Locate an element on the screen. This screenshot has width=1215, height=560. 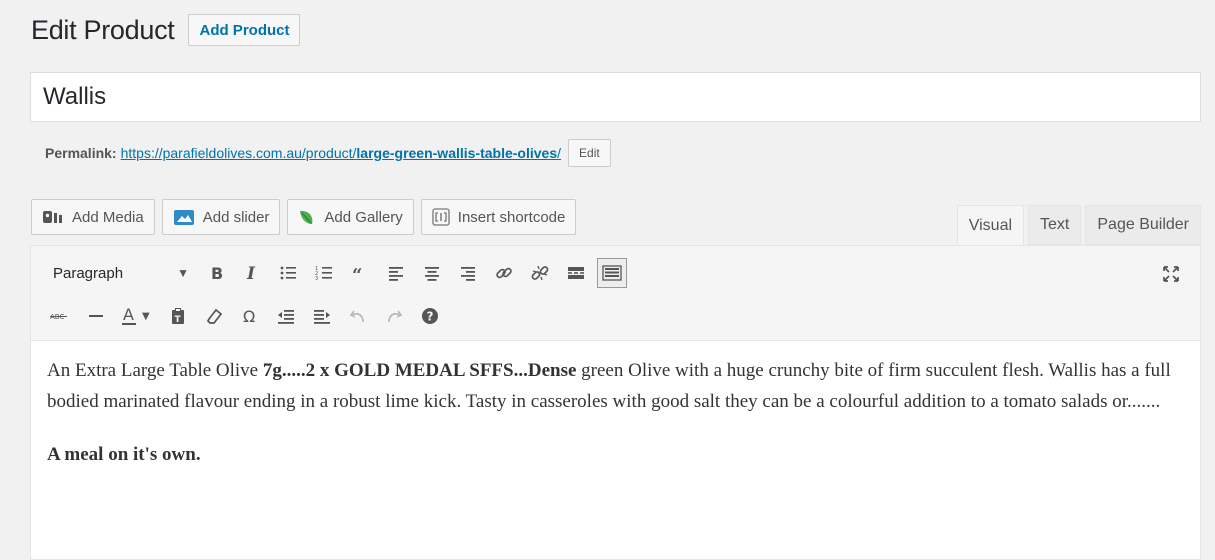
toolbar-toggle-icon is located at coordinates (612, 273).